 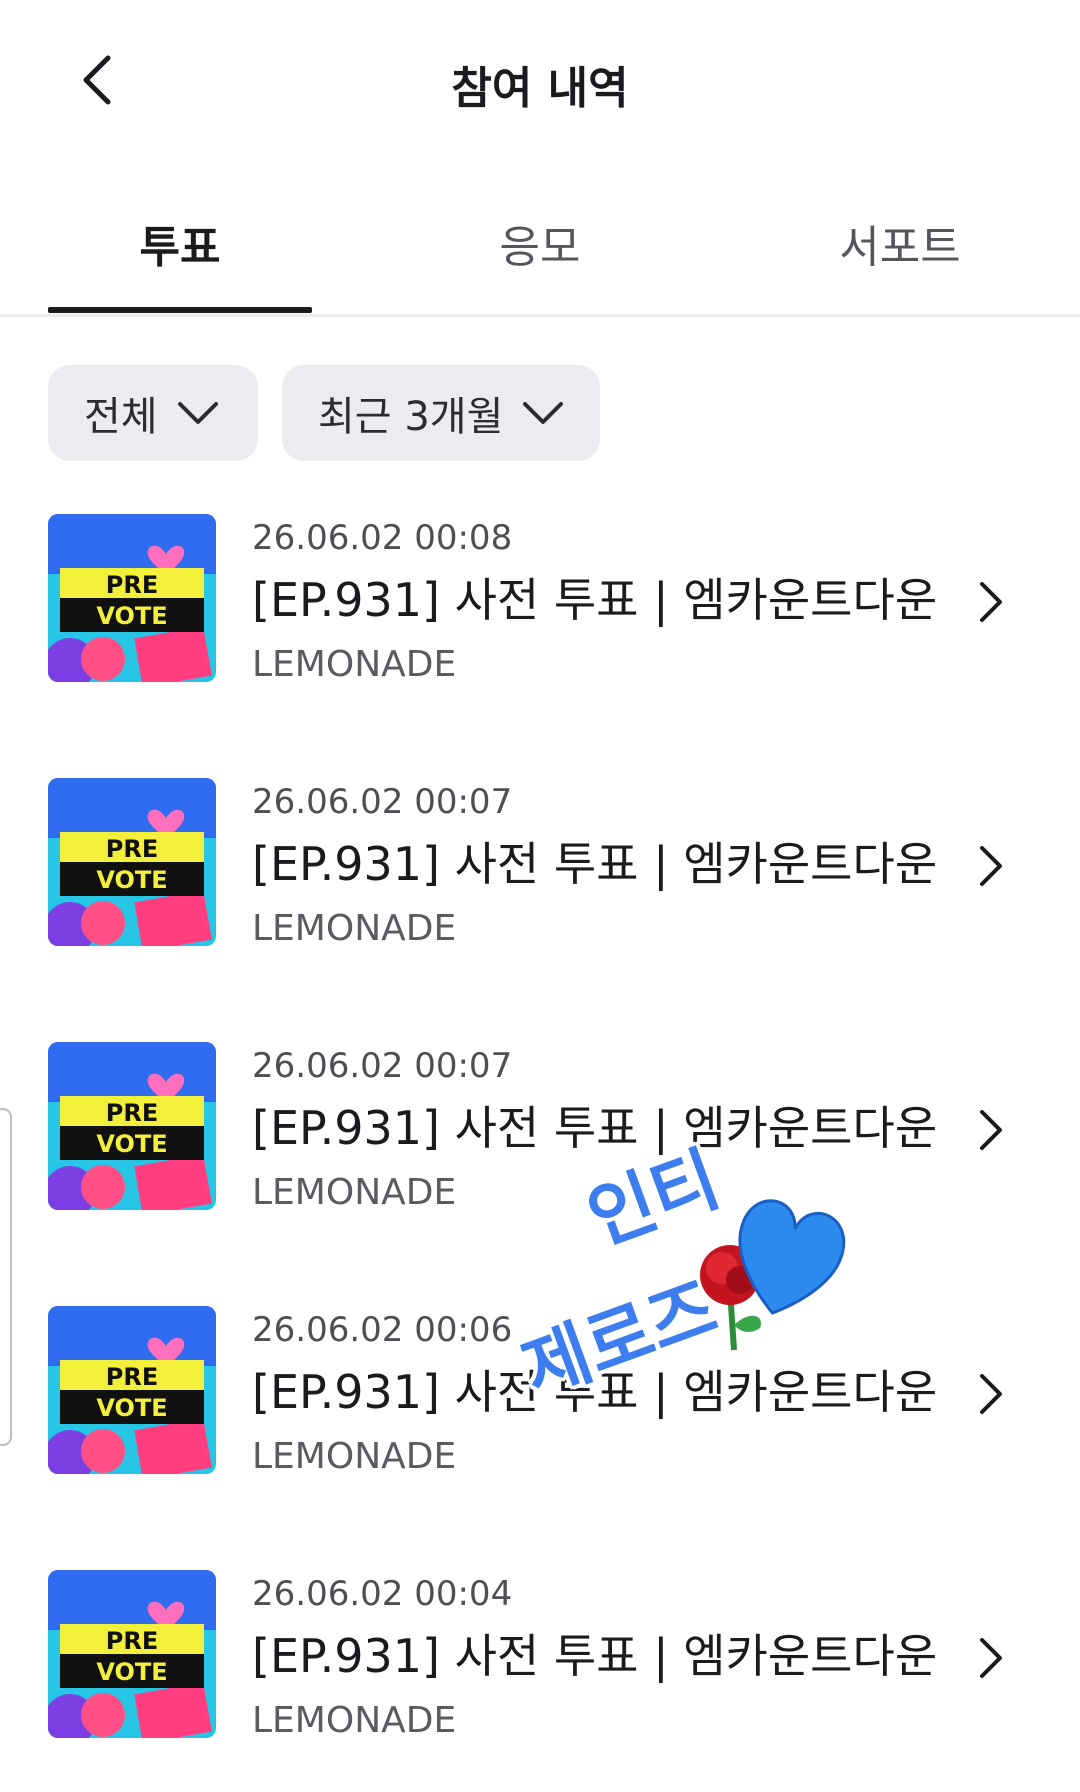 What do you see at coordinates (121, 417) in the screenshot?
I see `filter-type-label: 전체` at bounding box center [121, 417].